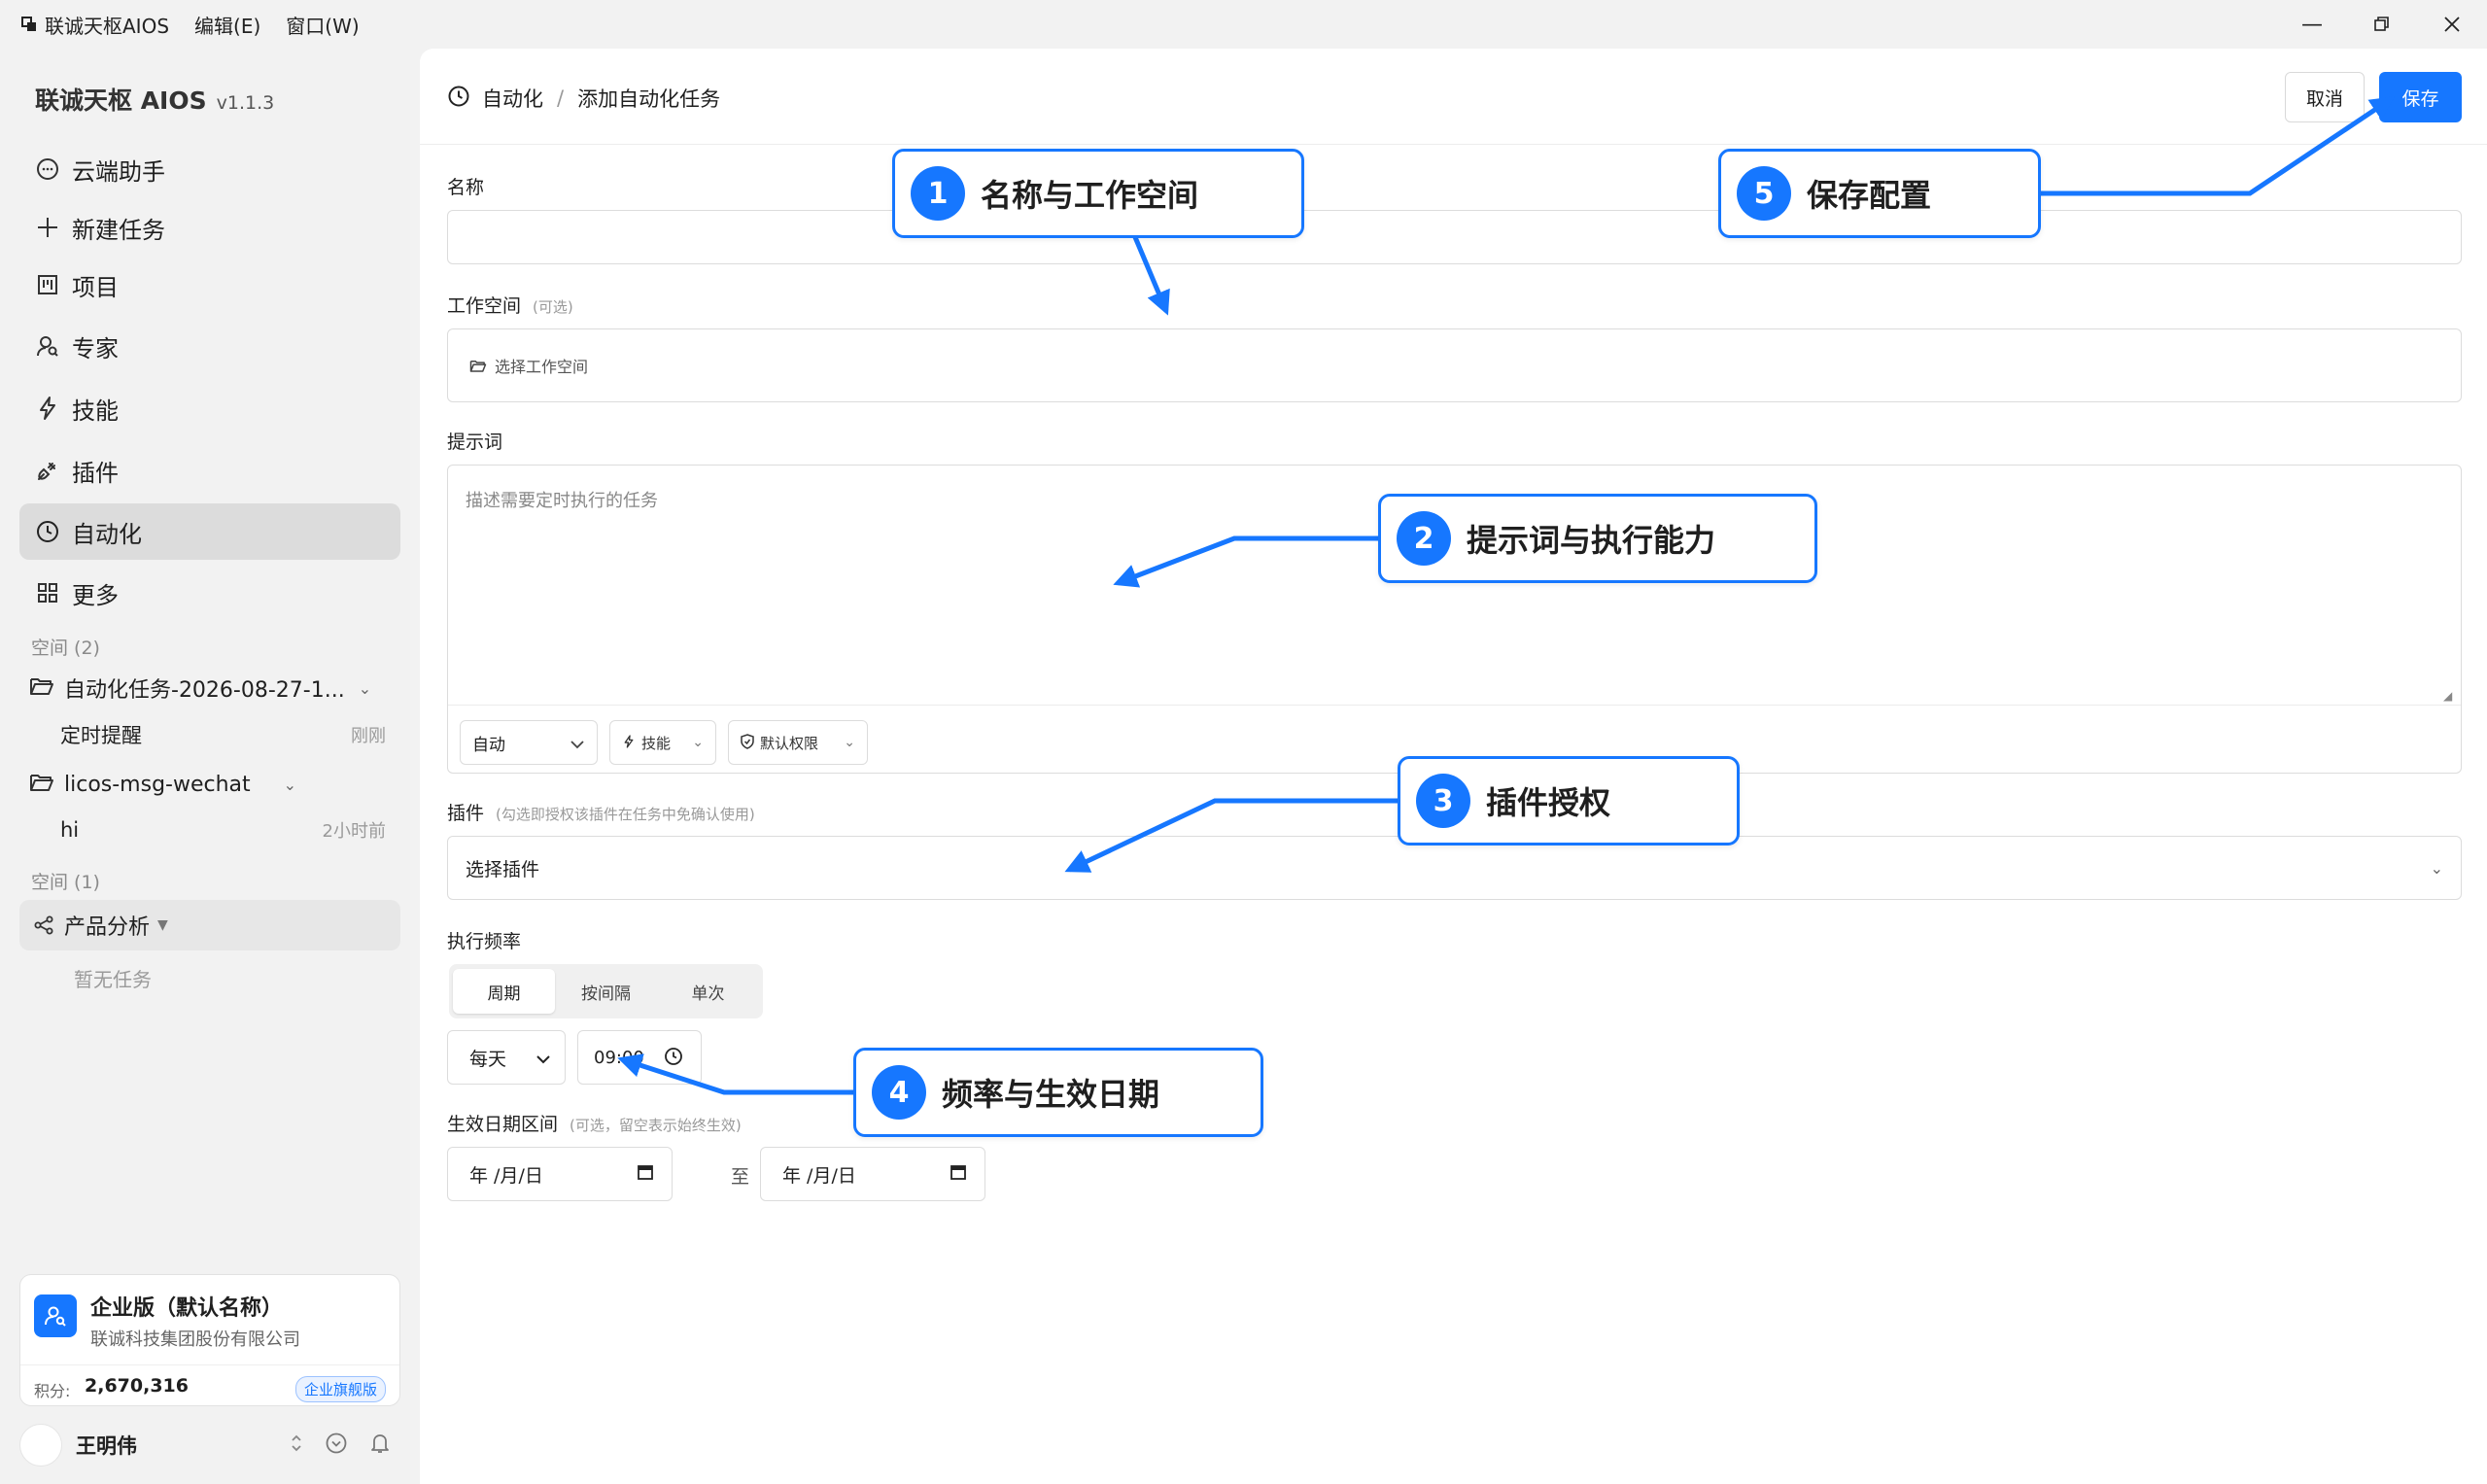 The width and height of the screenshot is (2487, 1484). I want to click on period-select: 每天, so click(507, 1057).